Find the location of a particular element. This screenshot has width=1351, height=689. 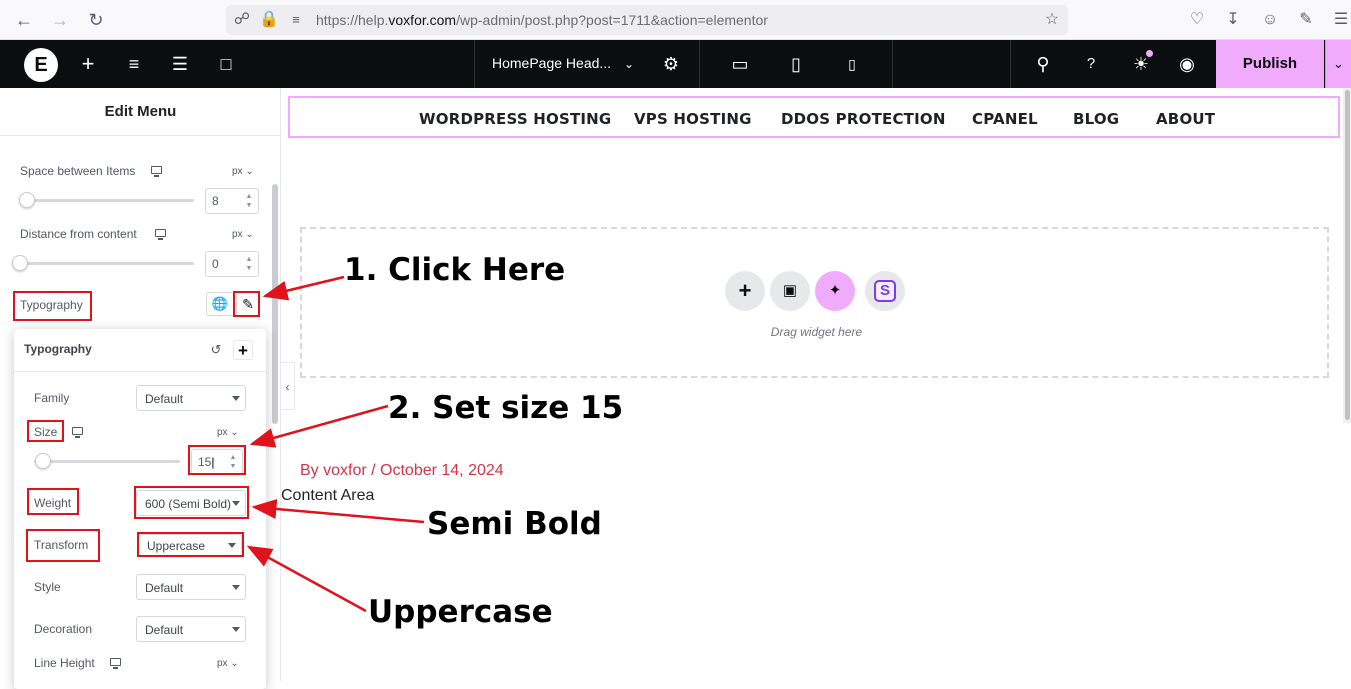

space-between-items-input: 8 ▲ ▼ is located at coordinates (232, 201).